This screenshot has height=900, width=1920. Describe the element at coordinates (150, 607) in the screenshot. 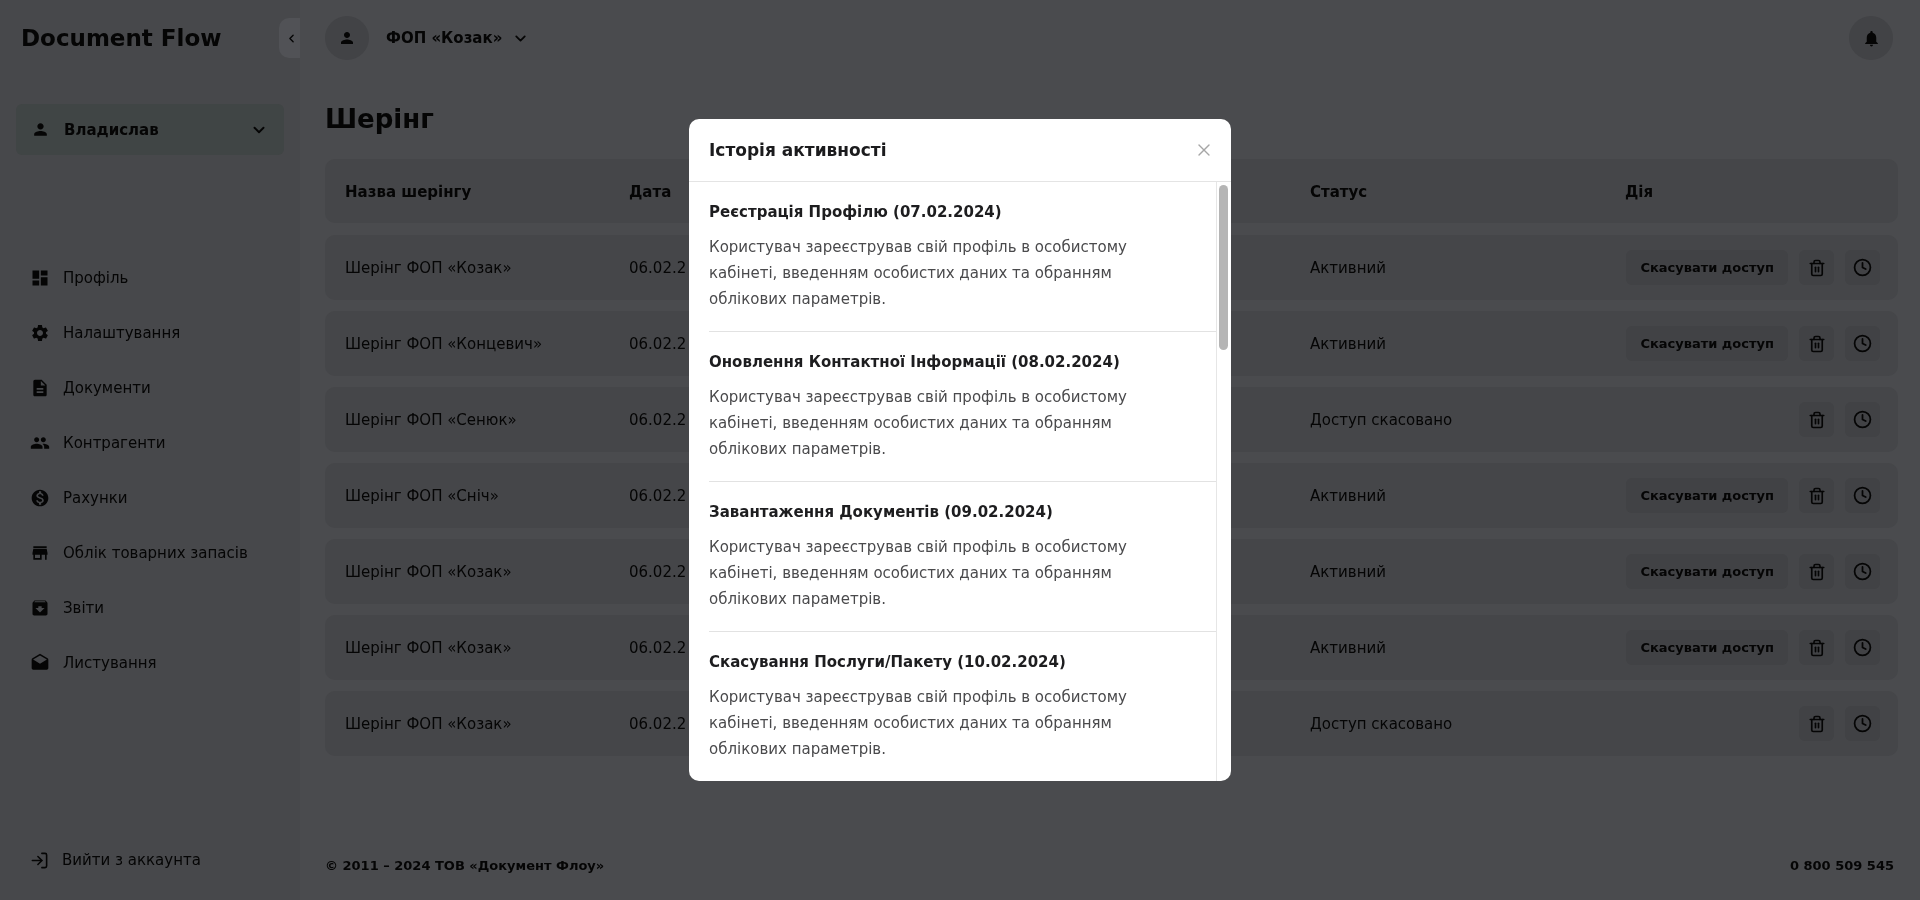

I see `nav-item: Звіти` at that location.